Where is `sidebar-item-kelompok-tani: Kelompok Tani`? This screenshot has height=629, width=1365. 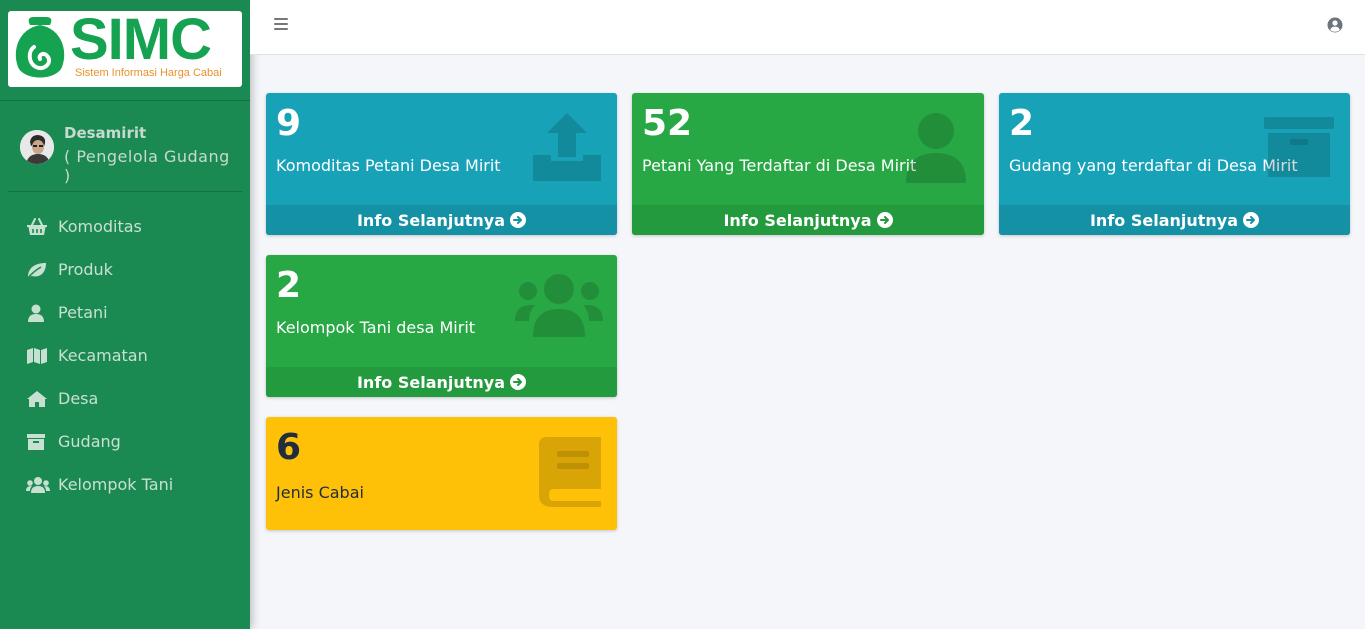
sidebar-item-kelompok-tani: Kelompok Tani is located at coordinates (125, 484).